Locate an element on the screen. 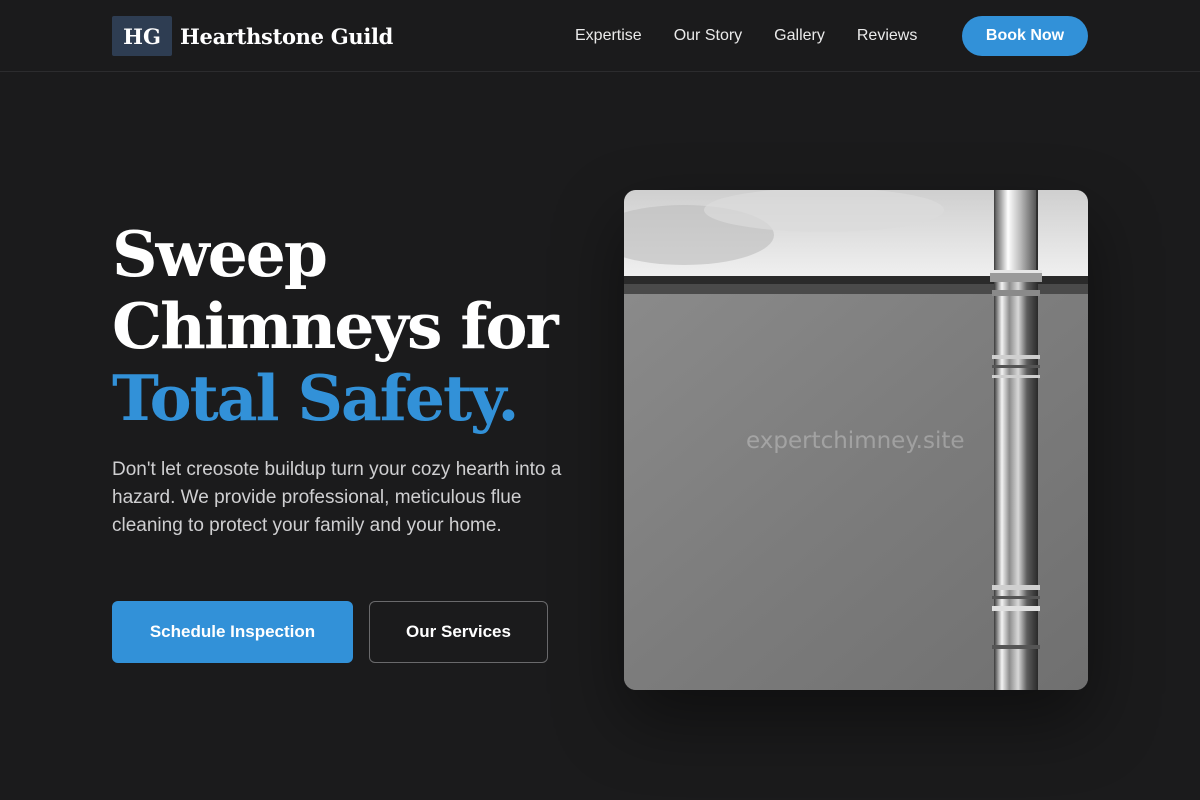 Image resolution: width=1200 pixels, height=800 pixels. headline-line-1: Sweep is located at coordinates (220, 254).